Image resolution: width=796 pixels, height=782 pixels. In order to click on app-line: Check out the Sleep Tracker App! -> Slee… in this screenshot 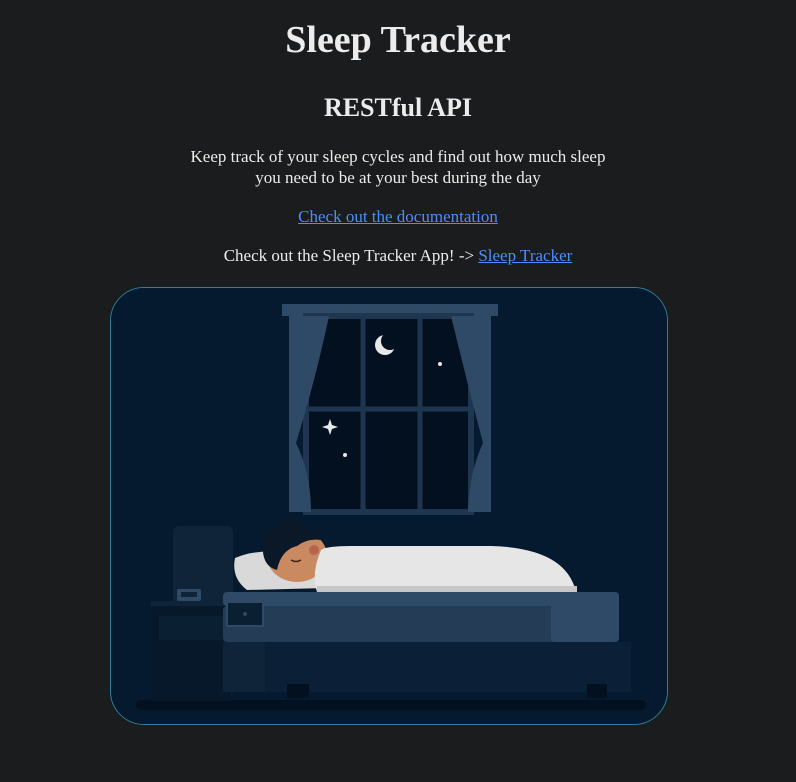, I will do `click(398, 256)`.